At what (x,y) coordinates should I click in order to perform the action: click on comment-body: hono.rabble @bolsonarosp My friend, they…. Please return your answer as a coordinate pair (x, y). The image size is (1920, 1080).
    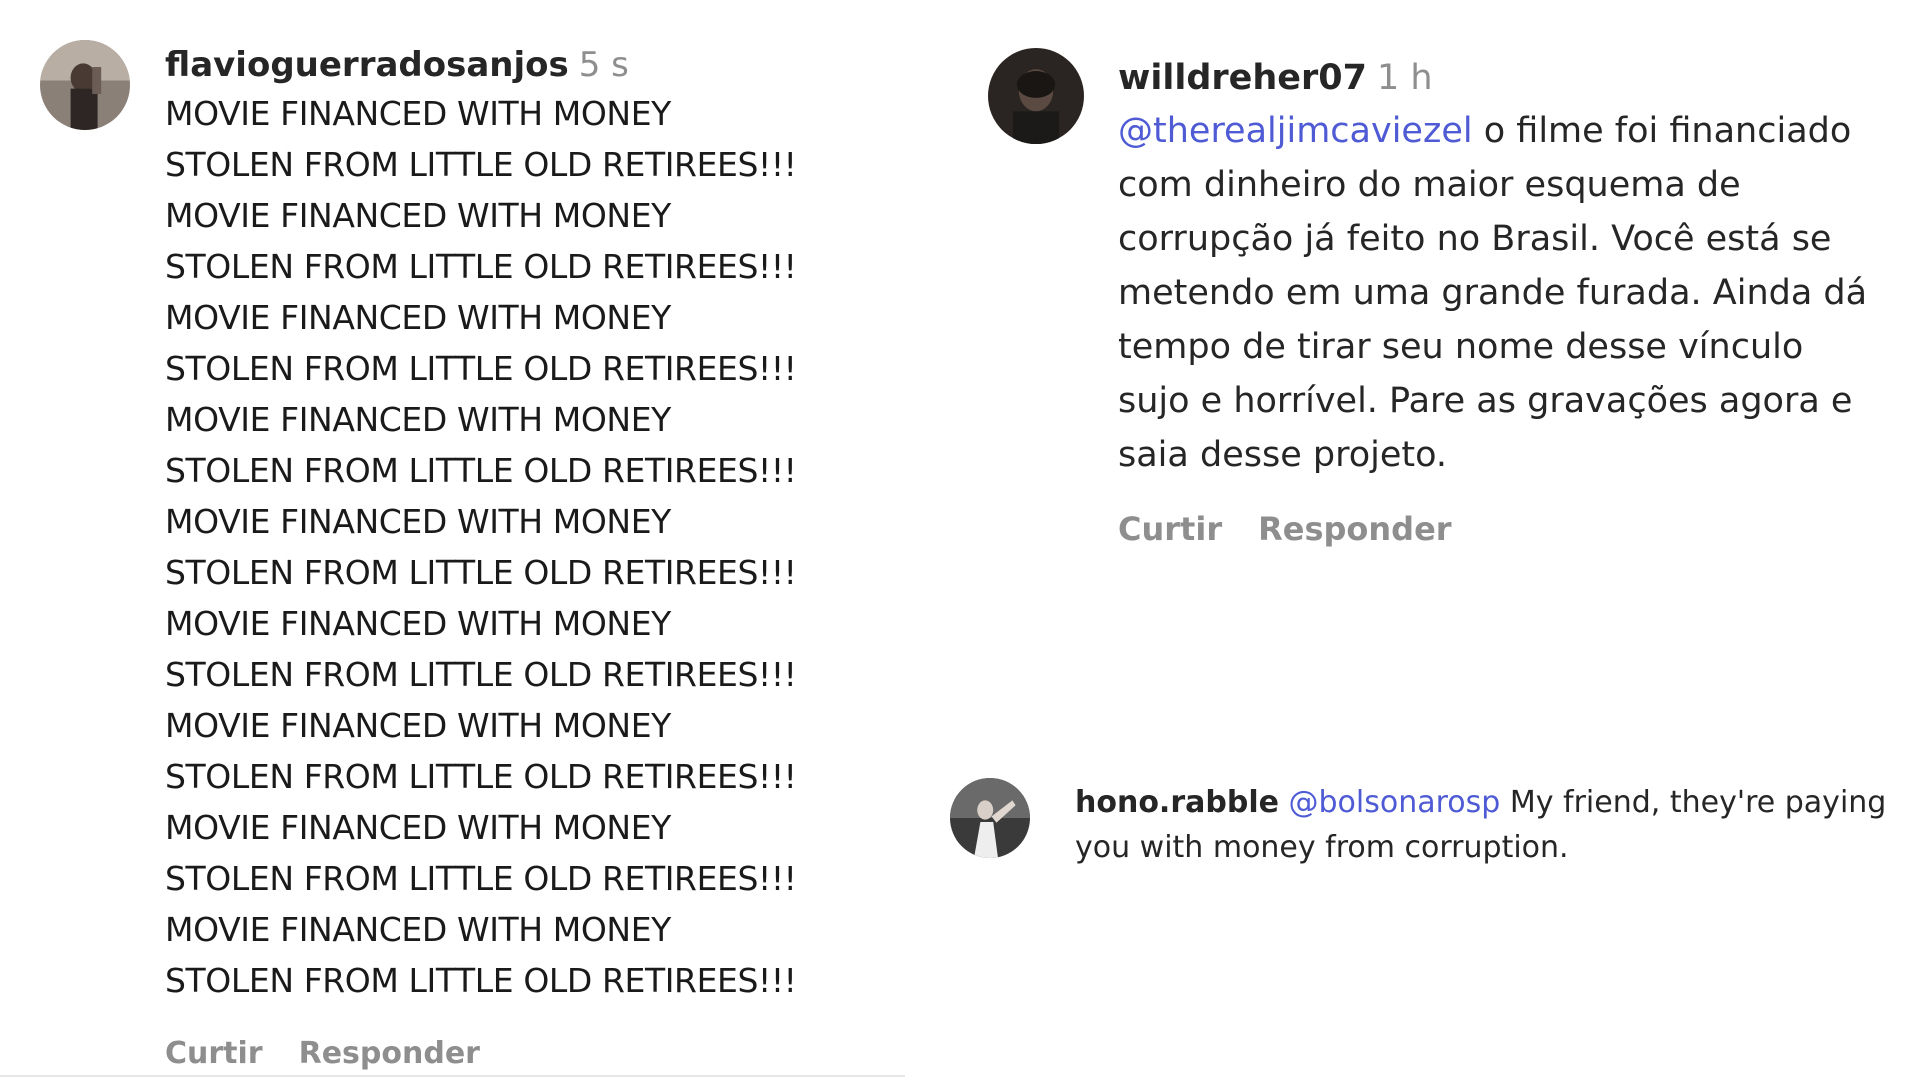
    Looking at the image, I should click on (1485, 825).